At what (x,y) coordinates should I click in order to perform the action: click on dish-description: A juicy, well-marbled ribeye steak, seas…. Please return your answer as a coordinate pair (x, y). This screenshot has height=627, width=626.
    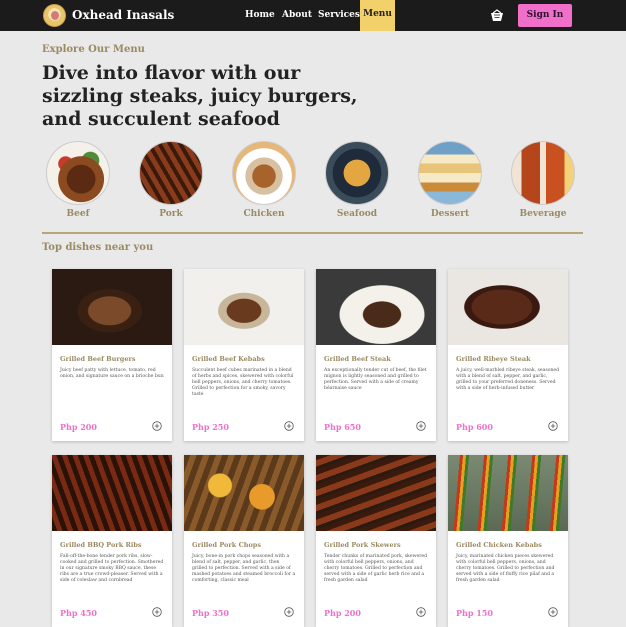
    Looking at the image, I should click on (508, 380).